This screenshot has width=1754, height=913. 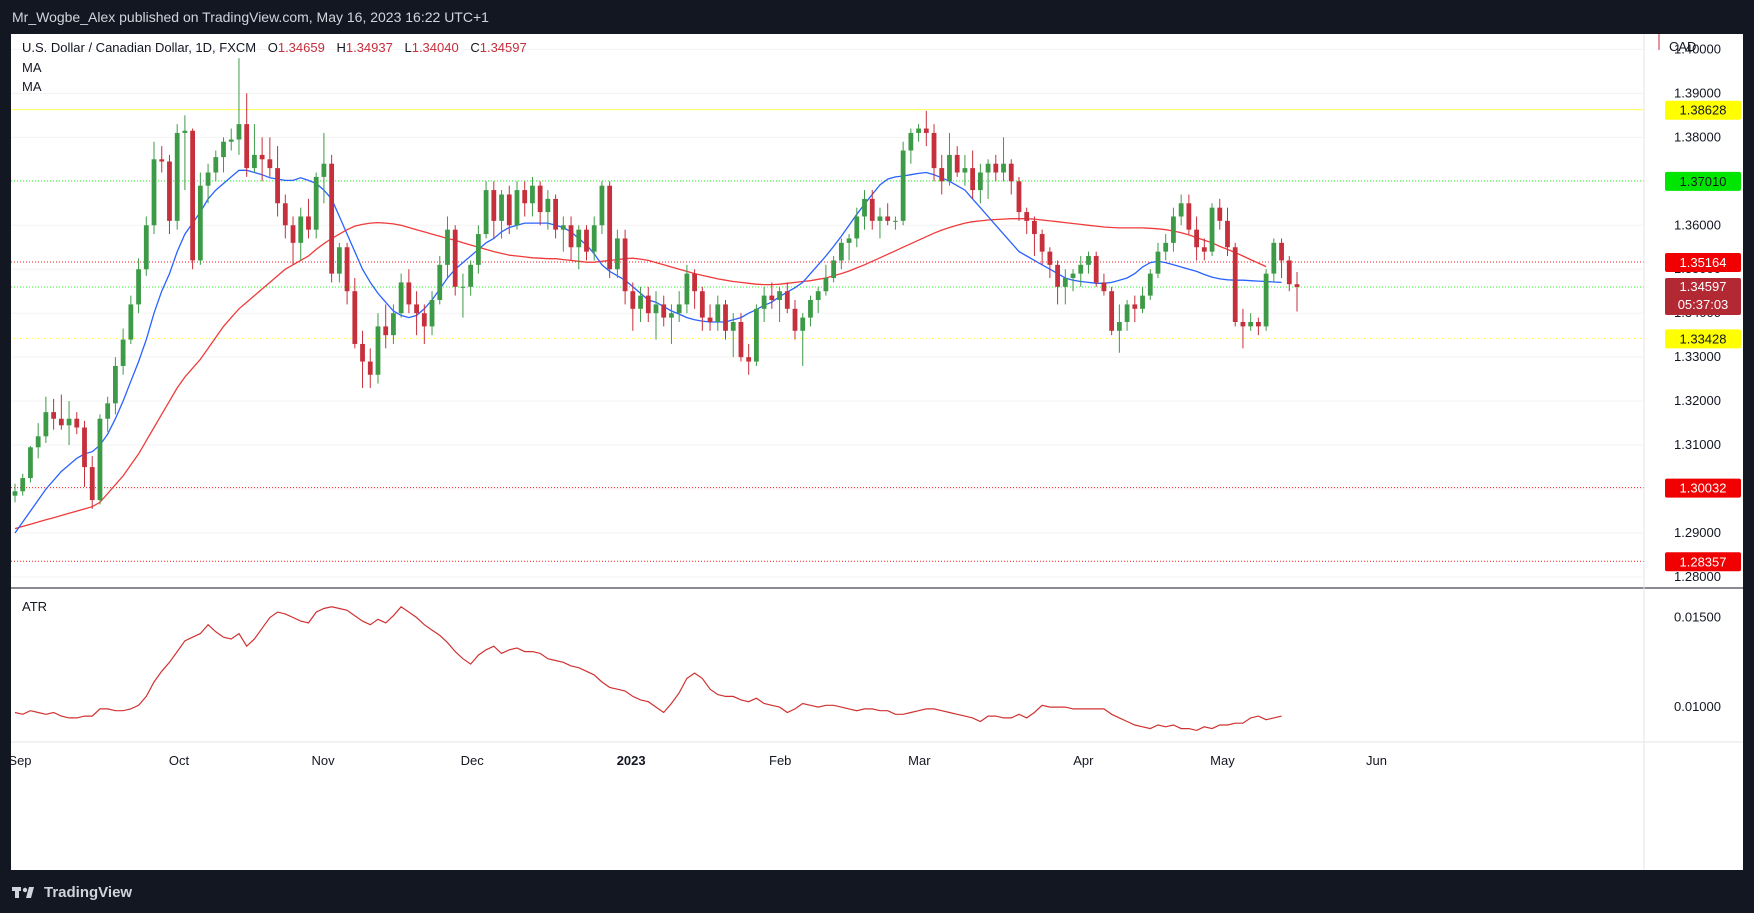 What do you see at coordinates (1682, 46) in the screenshot?
I see `currency-label: CAD` at bounding box center [1682, 46].